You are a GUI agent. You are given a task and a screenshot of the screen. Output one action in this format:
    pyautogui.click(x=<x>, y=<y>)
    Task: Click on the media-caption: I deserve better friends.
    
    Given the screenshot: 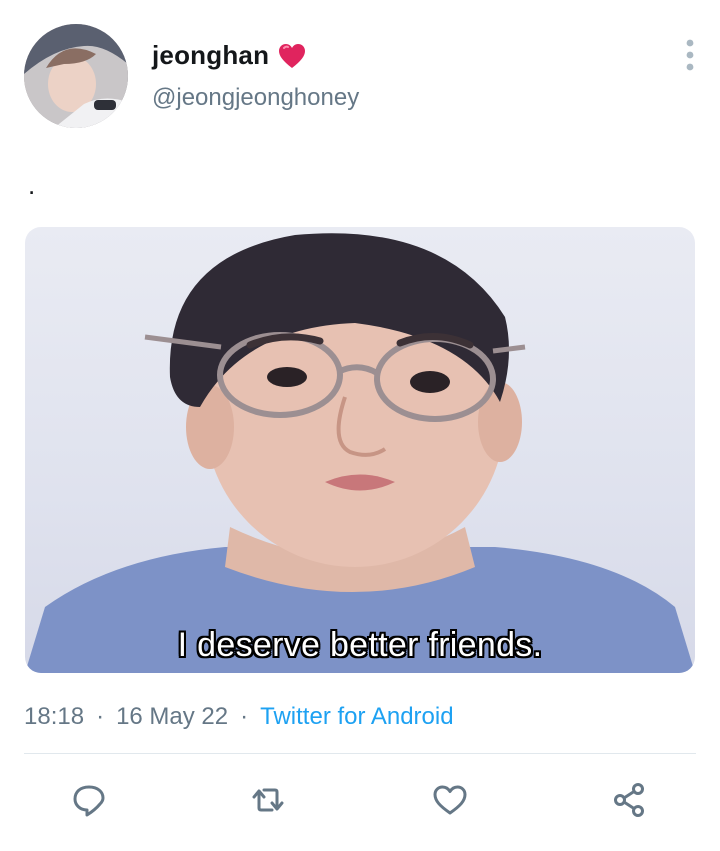 What is the action you would take?
    pyautogui.click(x=360, y=645)
    